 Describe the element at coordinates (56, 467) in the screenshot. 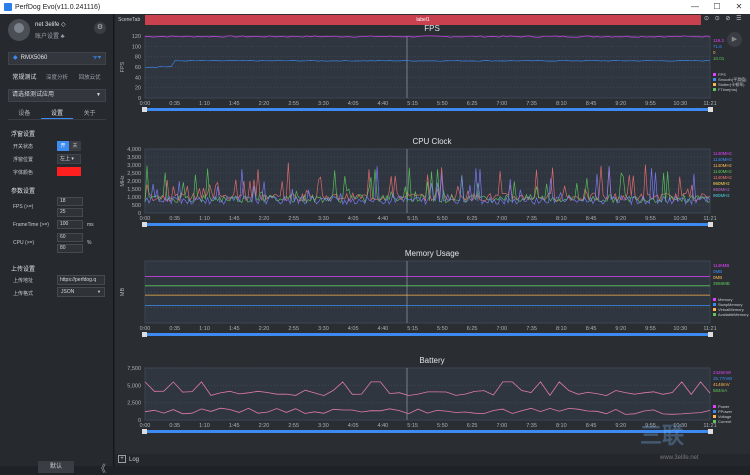

I see `default-button: 默认` at that location.